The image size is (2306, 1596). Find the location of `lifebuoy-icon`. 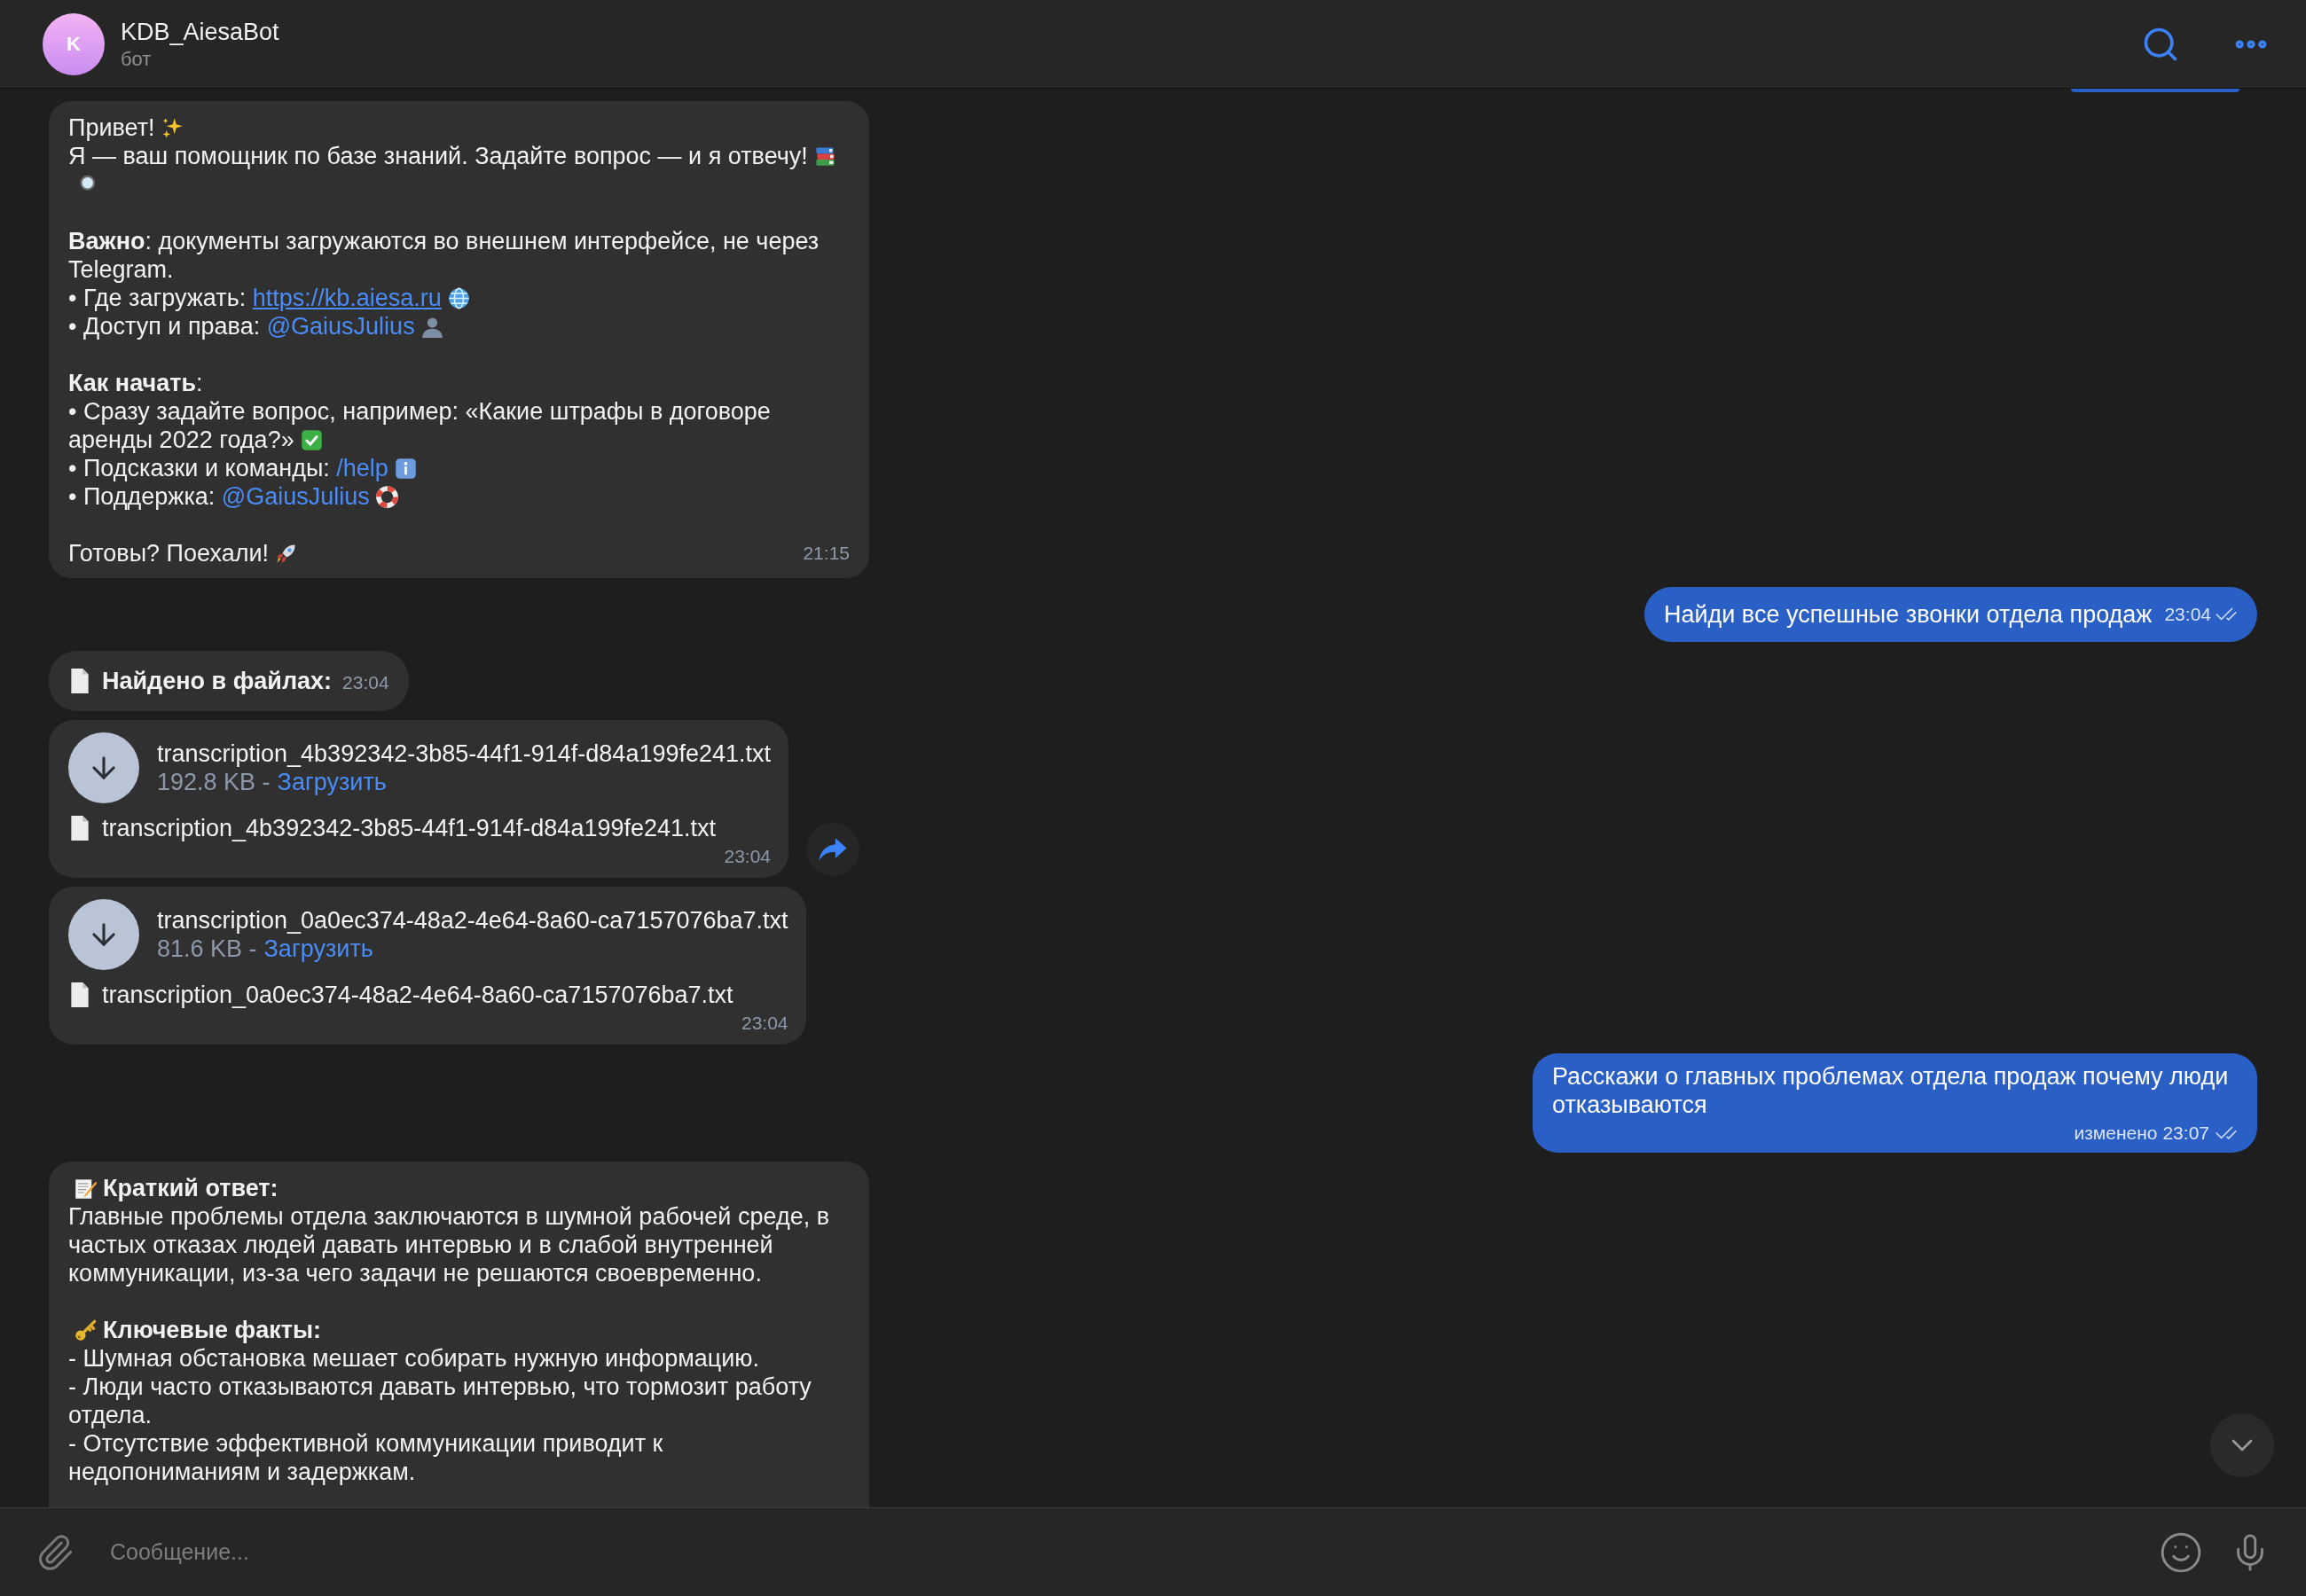

lifebuoy-icon is located at coordinates (386, 497).